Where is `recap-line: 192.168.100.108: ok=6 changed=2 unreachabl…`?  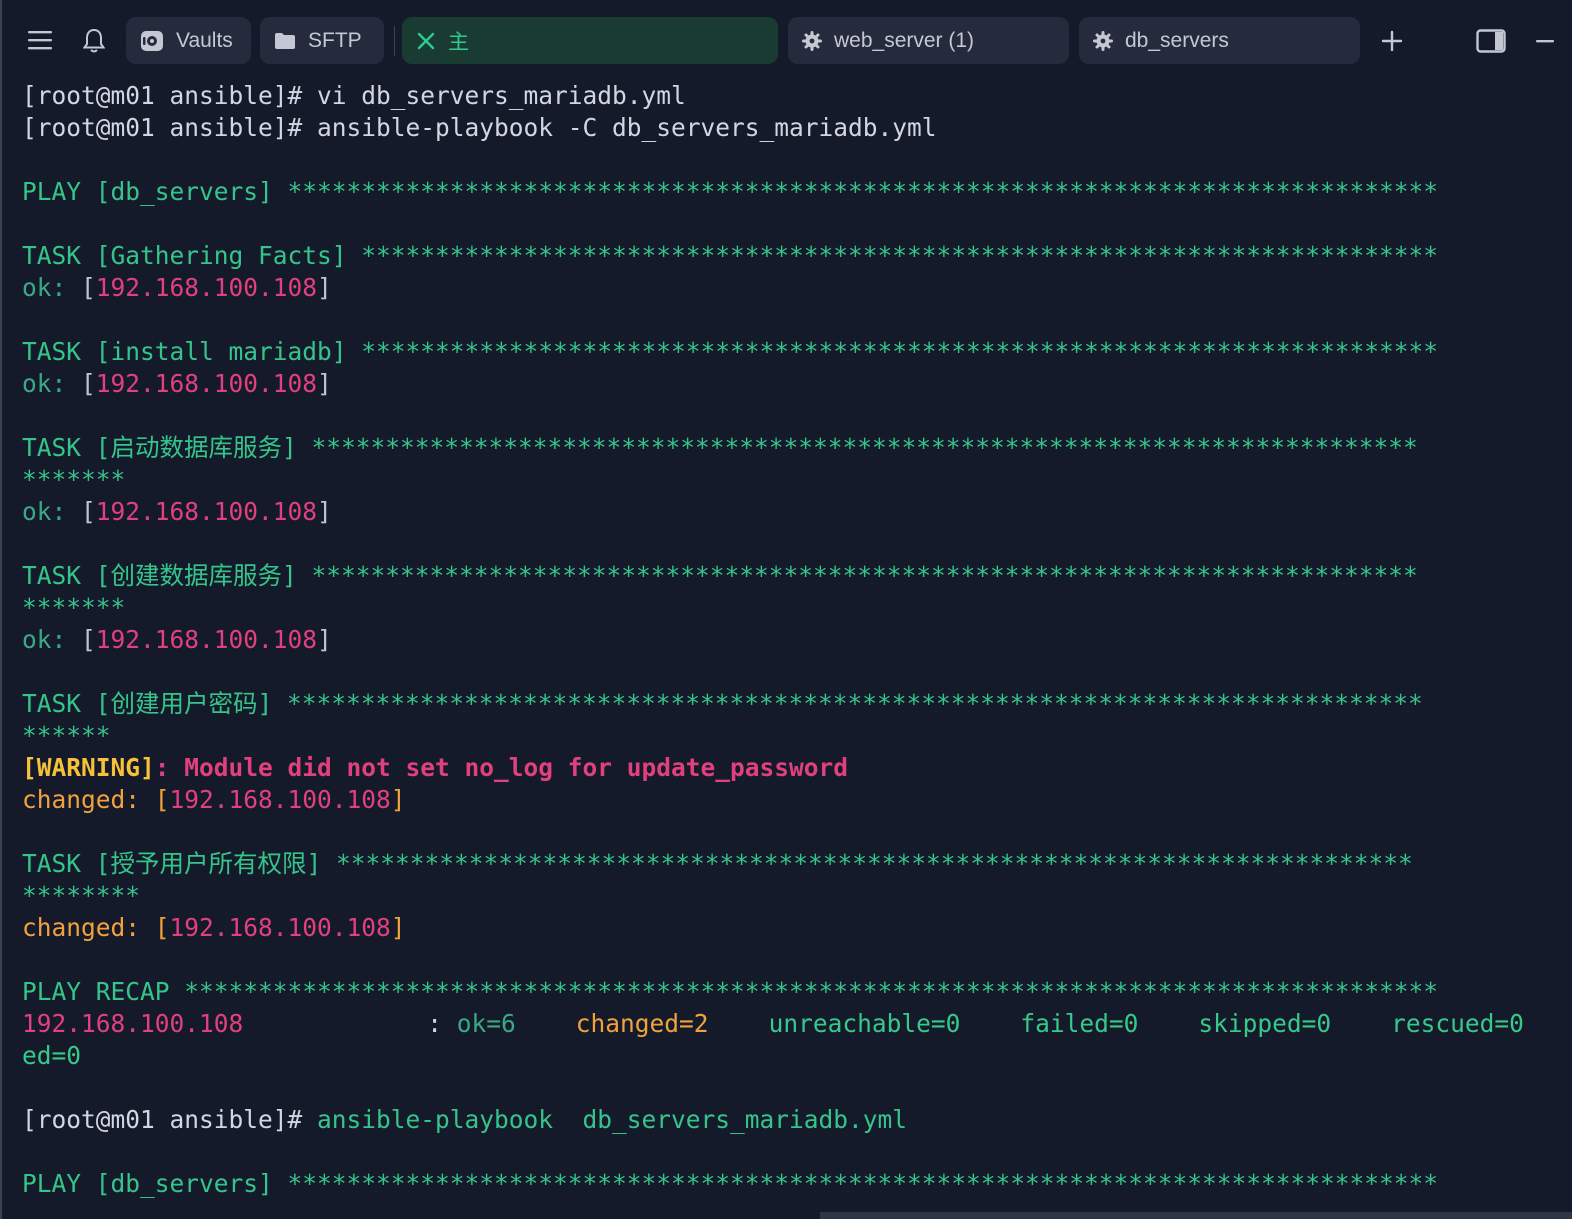
recap-line: 192.168.100.108: ok=6 changed=2 unreachabl… is located at coordinates (773, 1023).